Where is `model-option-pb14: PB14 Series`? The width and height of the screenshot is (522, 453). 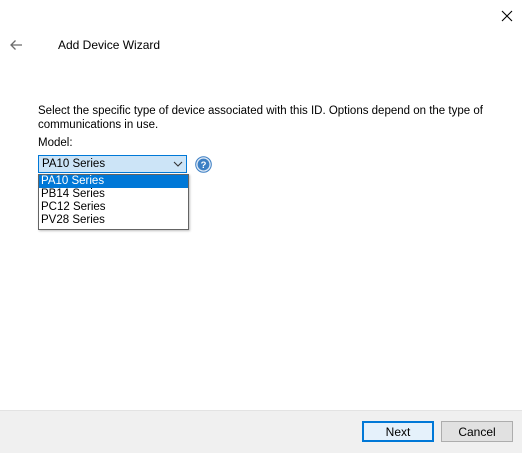
model-option-pb14: PB14 Series is located at coordinates (113, 194).